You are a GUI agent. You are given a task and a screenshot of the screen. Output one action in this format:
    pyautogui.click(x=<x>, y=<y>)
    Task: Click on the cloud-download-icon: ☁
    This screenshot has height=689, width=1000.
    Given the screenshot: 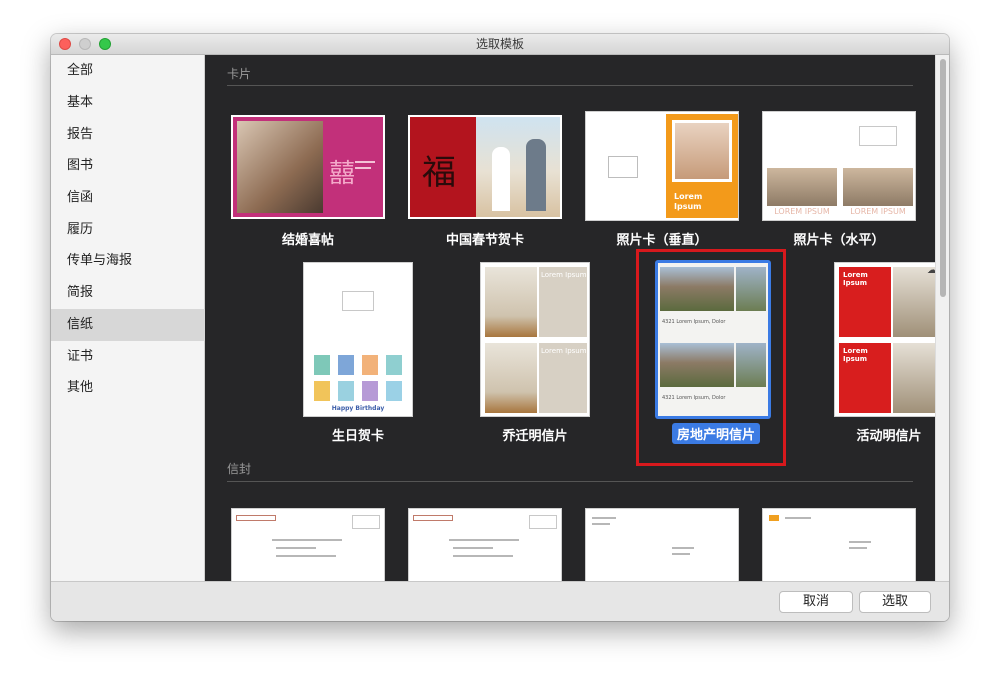 What is the action you would take?
    pyautogui.click(x=931, y=270)
    